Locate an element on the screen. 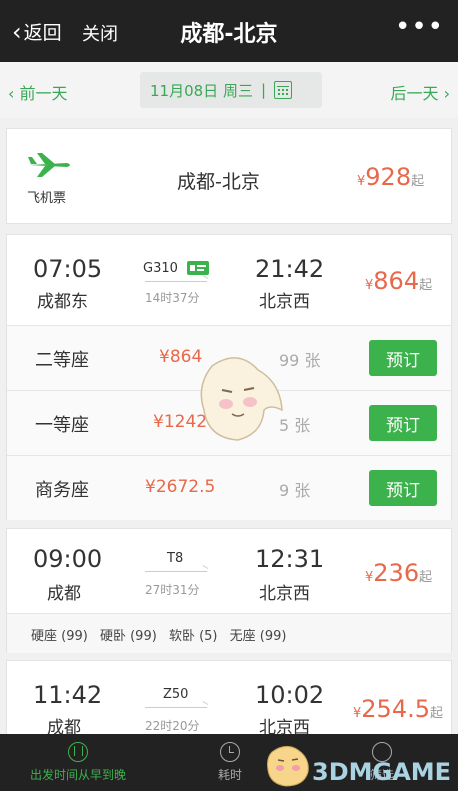 The height and width of the screenshot is (791, 458). seat-class: 商务座 is located at coordinates (62, 490).